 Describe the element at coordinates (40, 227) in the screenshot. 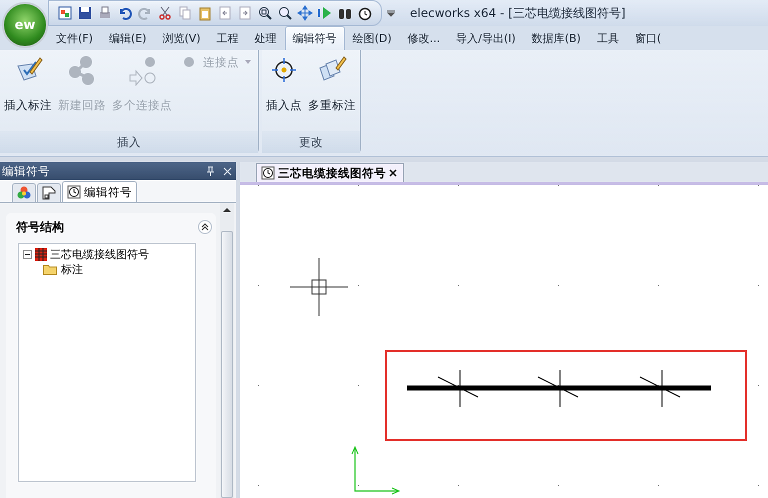

I see `section-title: 符号结构` at that location.